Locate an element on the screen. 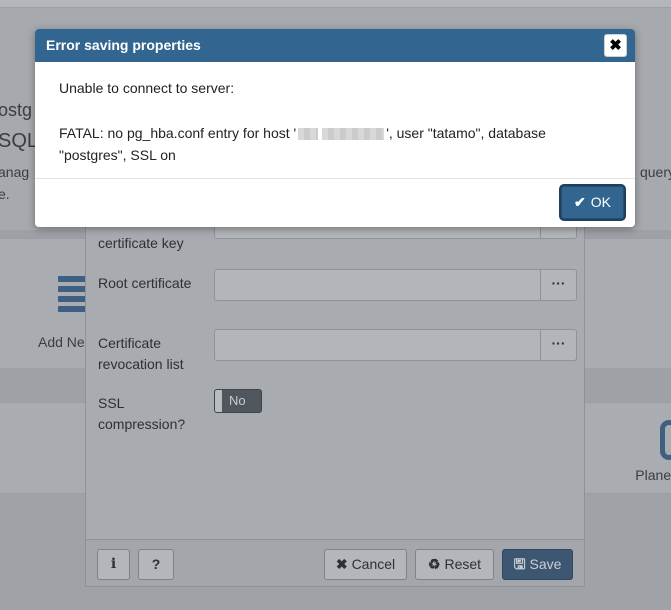 The image size is (671, 610). toggle-value: No is located at coordinates (237, 400).